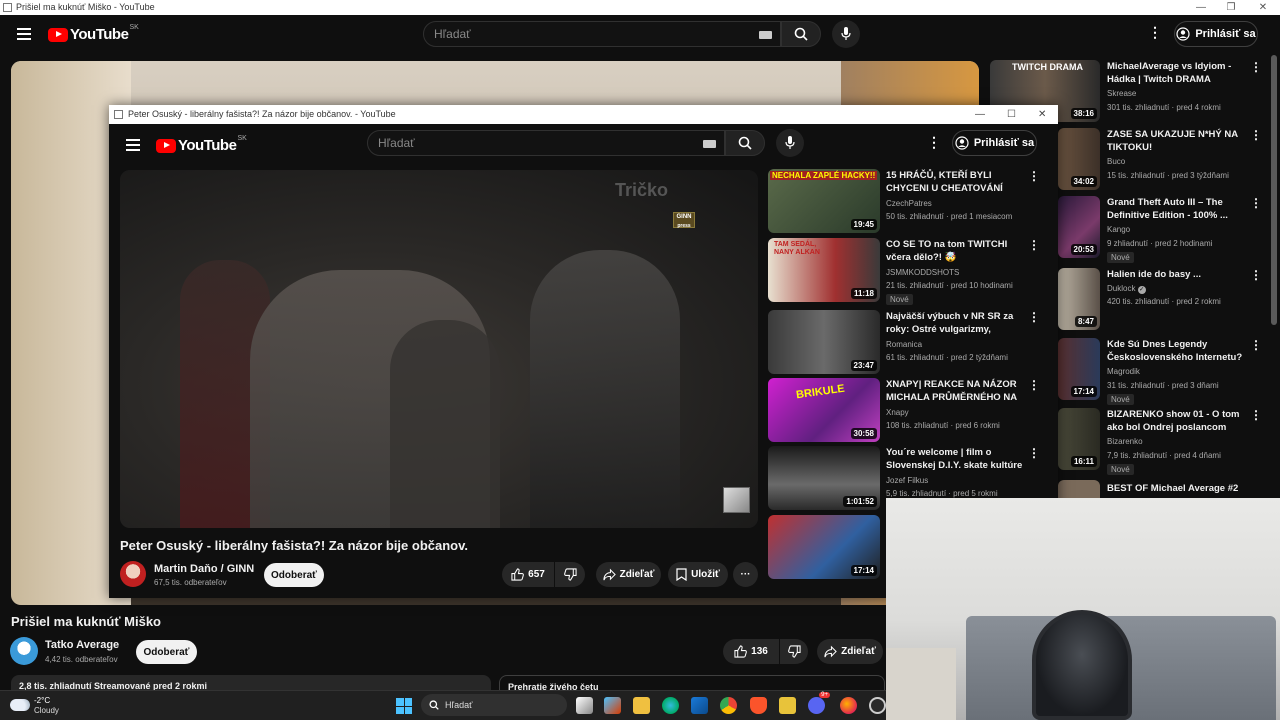 This screenshot has height=720, width=1280. What do you see at coordinates (1079, 227) in the screenshot?
I see `video-thumbnail: 20:53` at bounding box center [1079, 227].